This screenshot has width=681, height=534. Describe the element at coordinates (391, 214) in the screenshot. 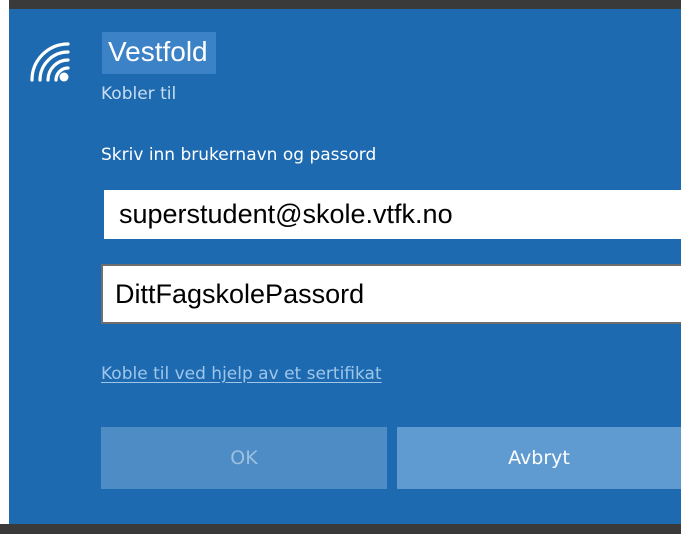

I see `username-field: superstudent@skole.vtfk.no` at that location.